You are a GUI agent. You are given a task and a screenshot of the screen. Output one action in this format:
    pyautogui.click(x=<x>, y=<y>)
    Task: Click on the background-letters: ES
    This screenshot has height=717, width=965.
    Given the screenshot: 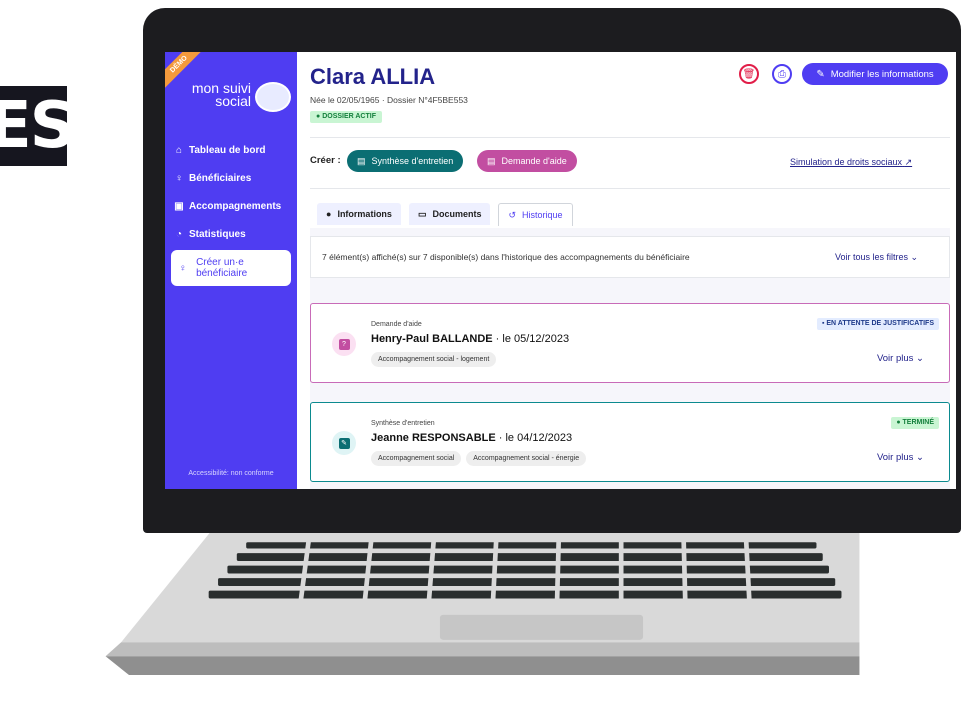 What is the action you would take?
    pyautogui.click(x=33, y=126)
    